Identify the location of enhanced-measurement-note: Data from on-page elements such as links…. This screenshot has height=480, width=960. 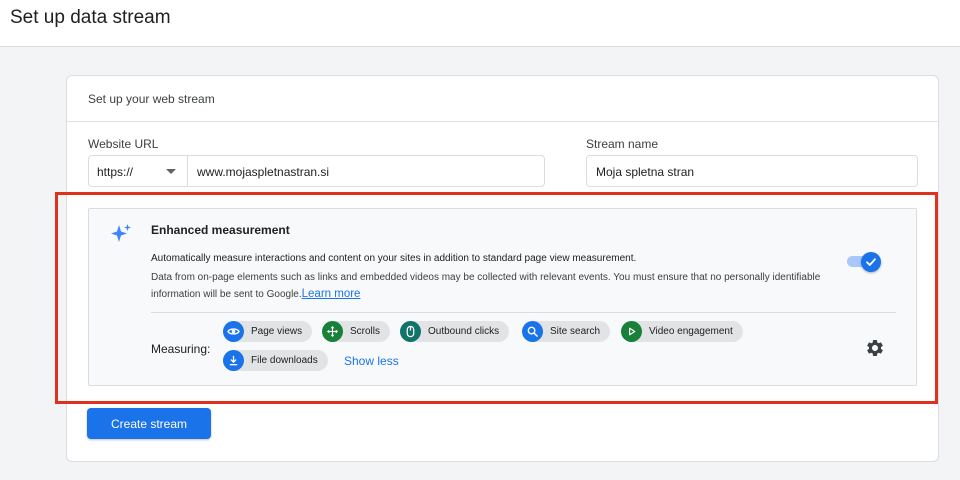
(501, 286).